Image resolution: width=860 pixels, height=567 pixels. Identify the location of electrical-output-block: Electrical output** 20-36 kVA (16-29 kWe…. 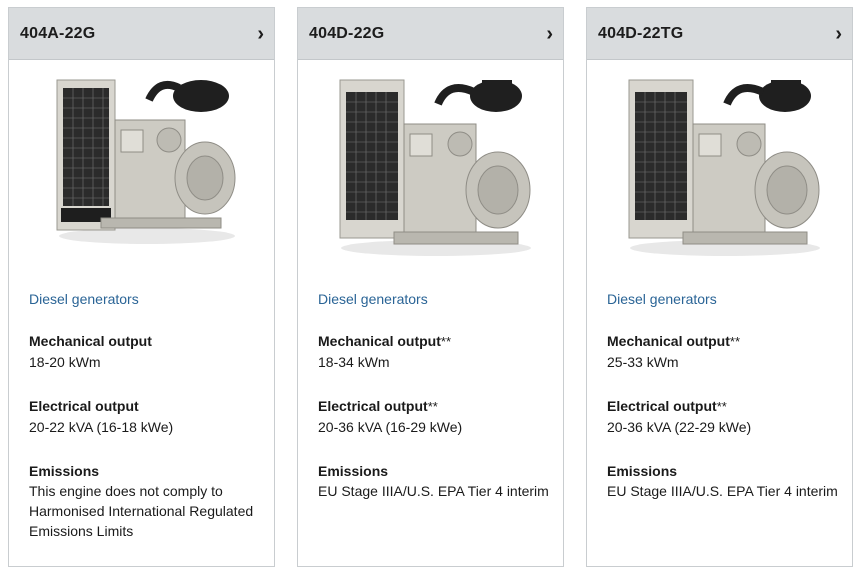
(440, 416).